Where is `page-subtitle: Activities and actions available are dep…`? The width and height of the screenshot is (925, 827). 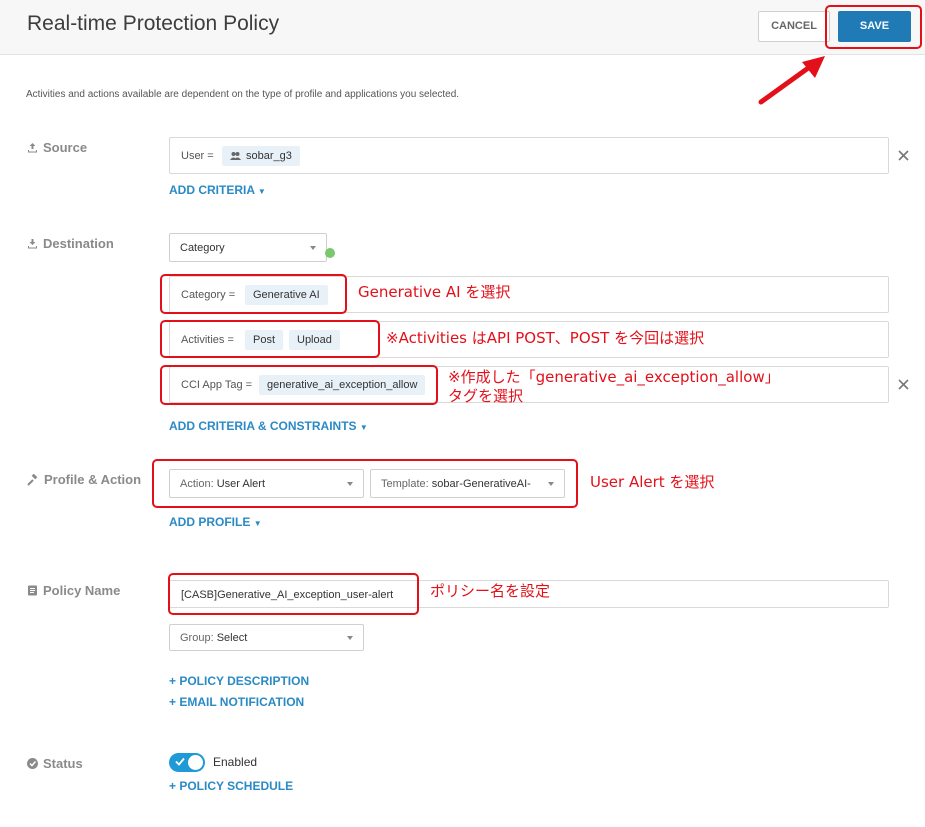
page-subtitle: Activities and actions available are dep… is located at coordinates (243, 94).